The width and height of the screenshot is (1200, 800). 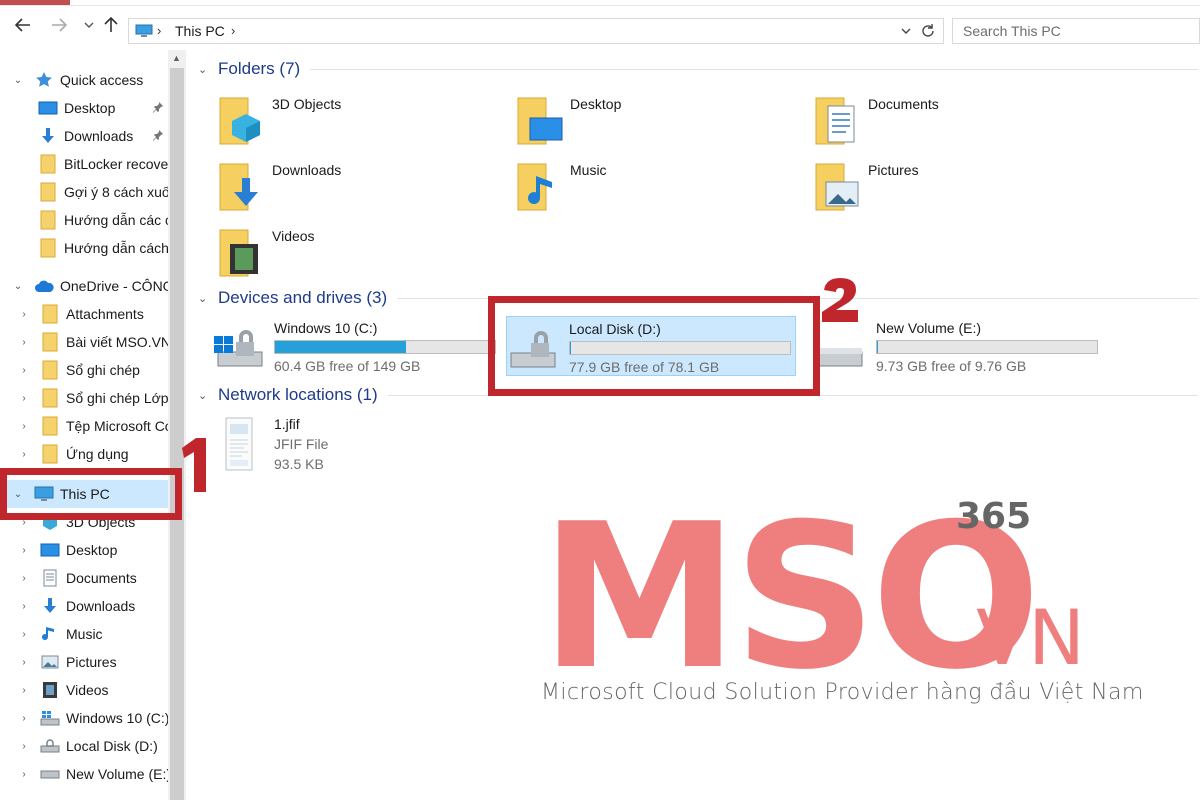 I want to click on network-file-jfif: 1.jfif JFIF File 93.5 KB, so click(x=296, y=444).